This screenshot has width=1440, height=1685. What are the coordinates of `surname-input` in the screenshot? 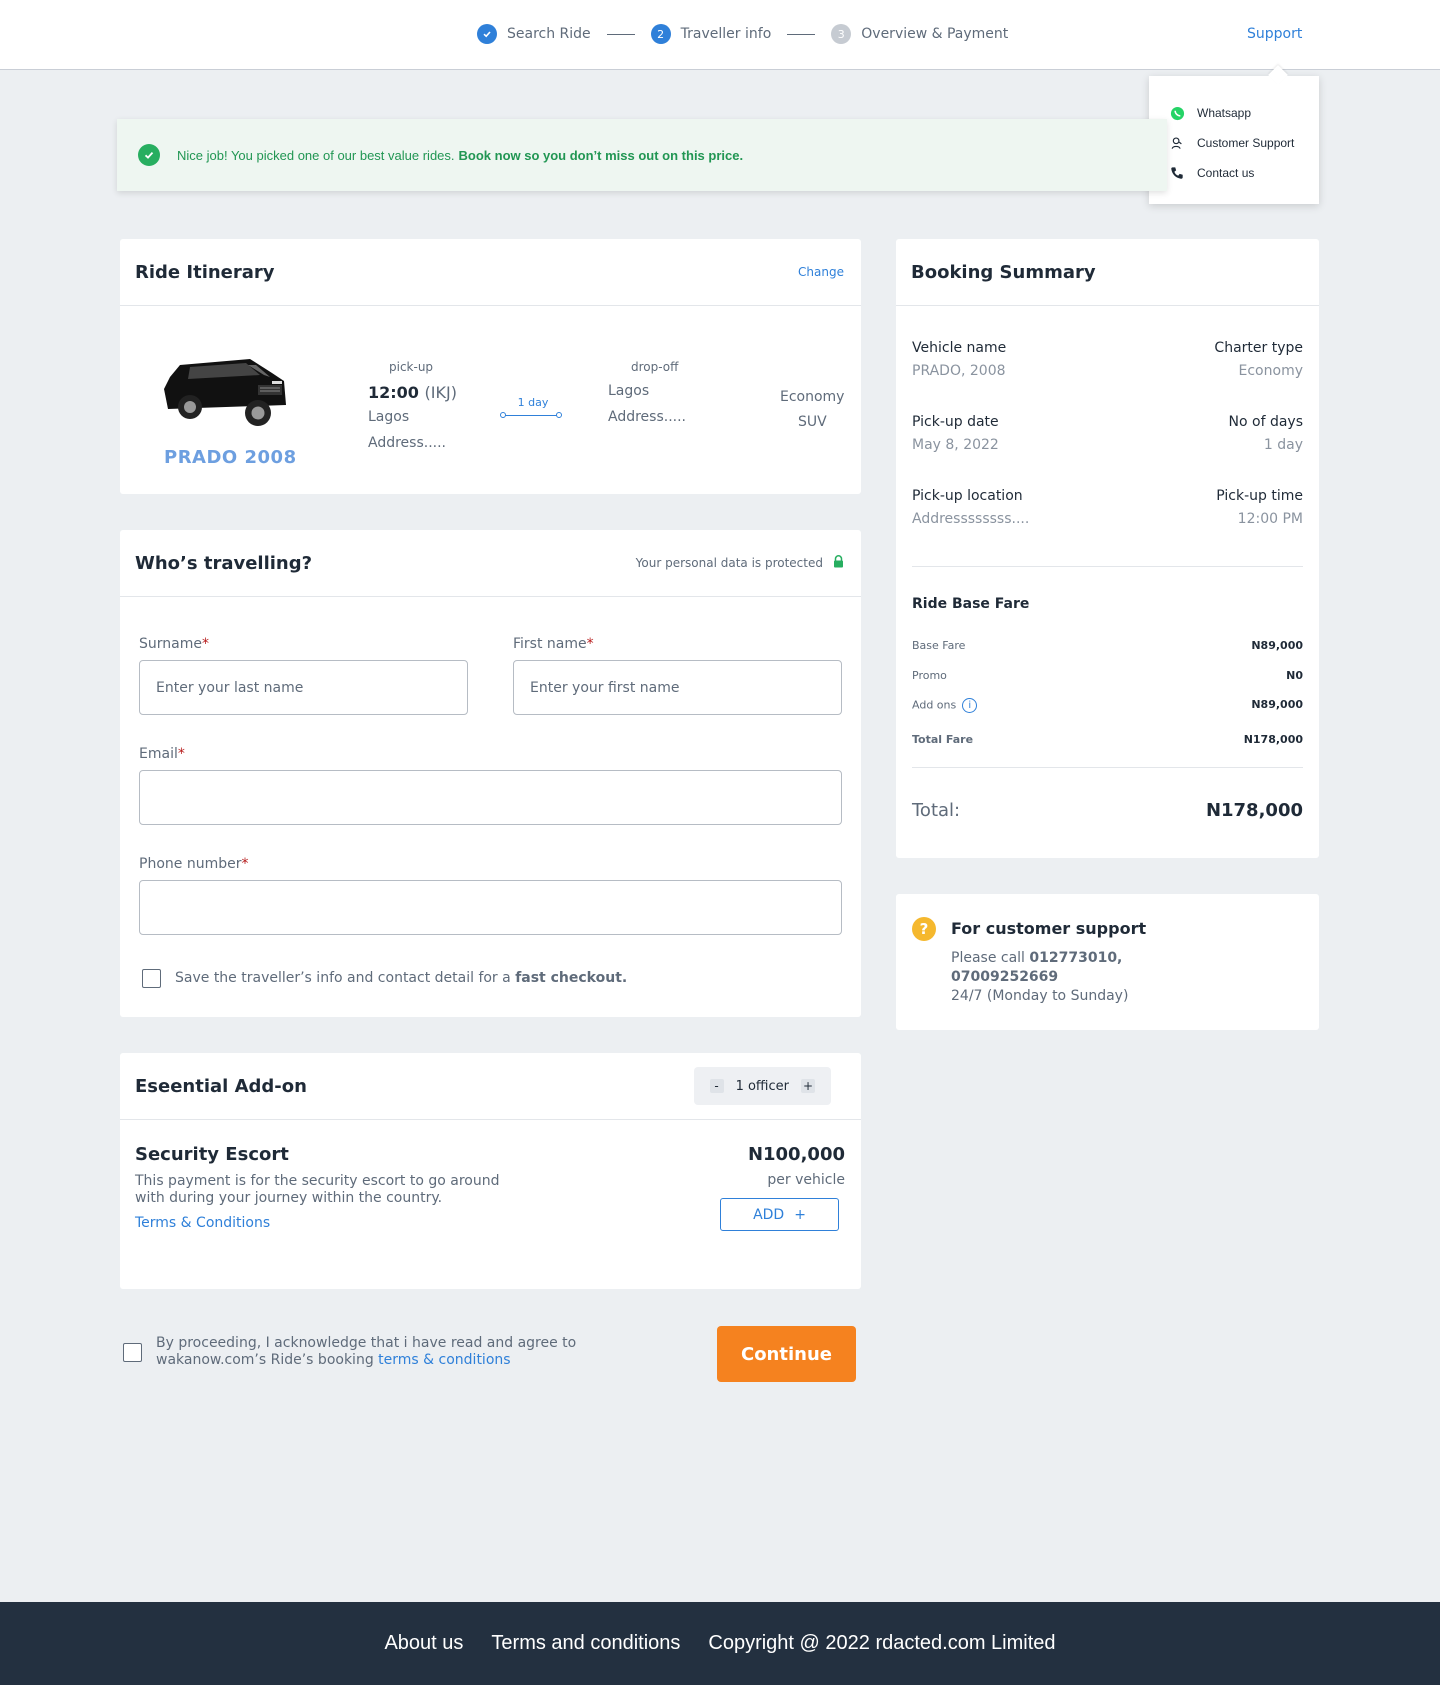 It's located at (303, 687).